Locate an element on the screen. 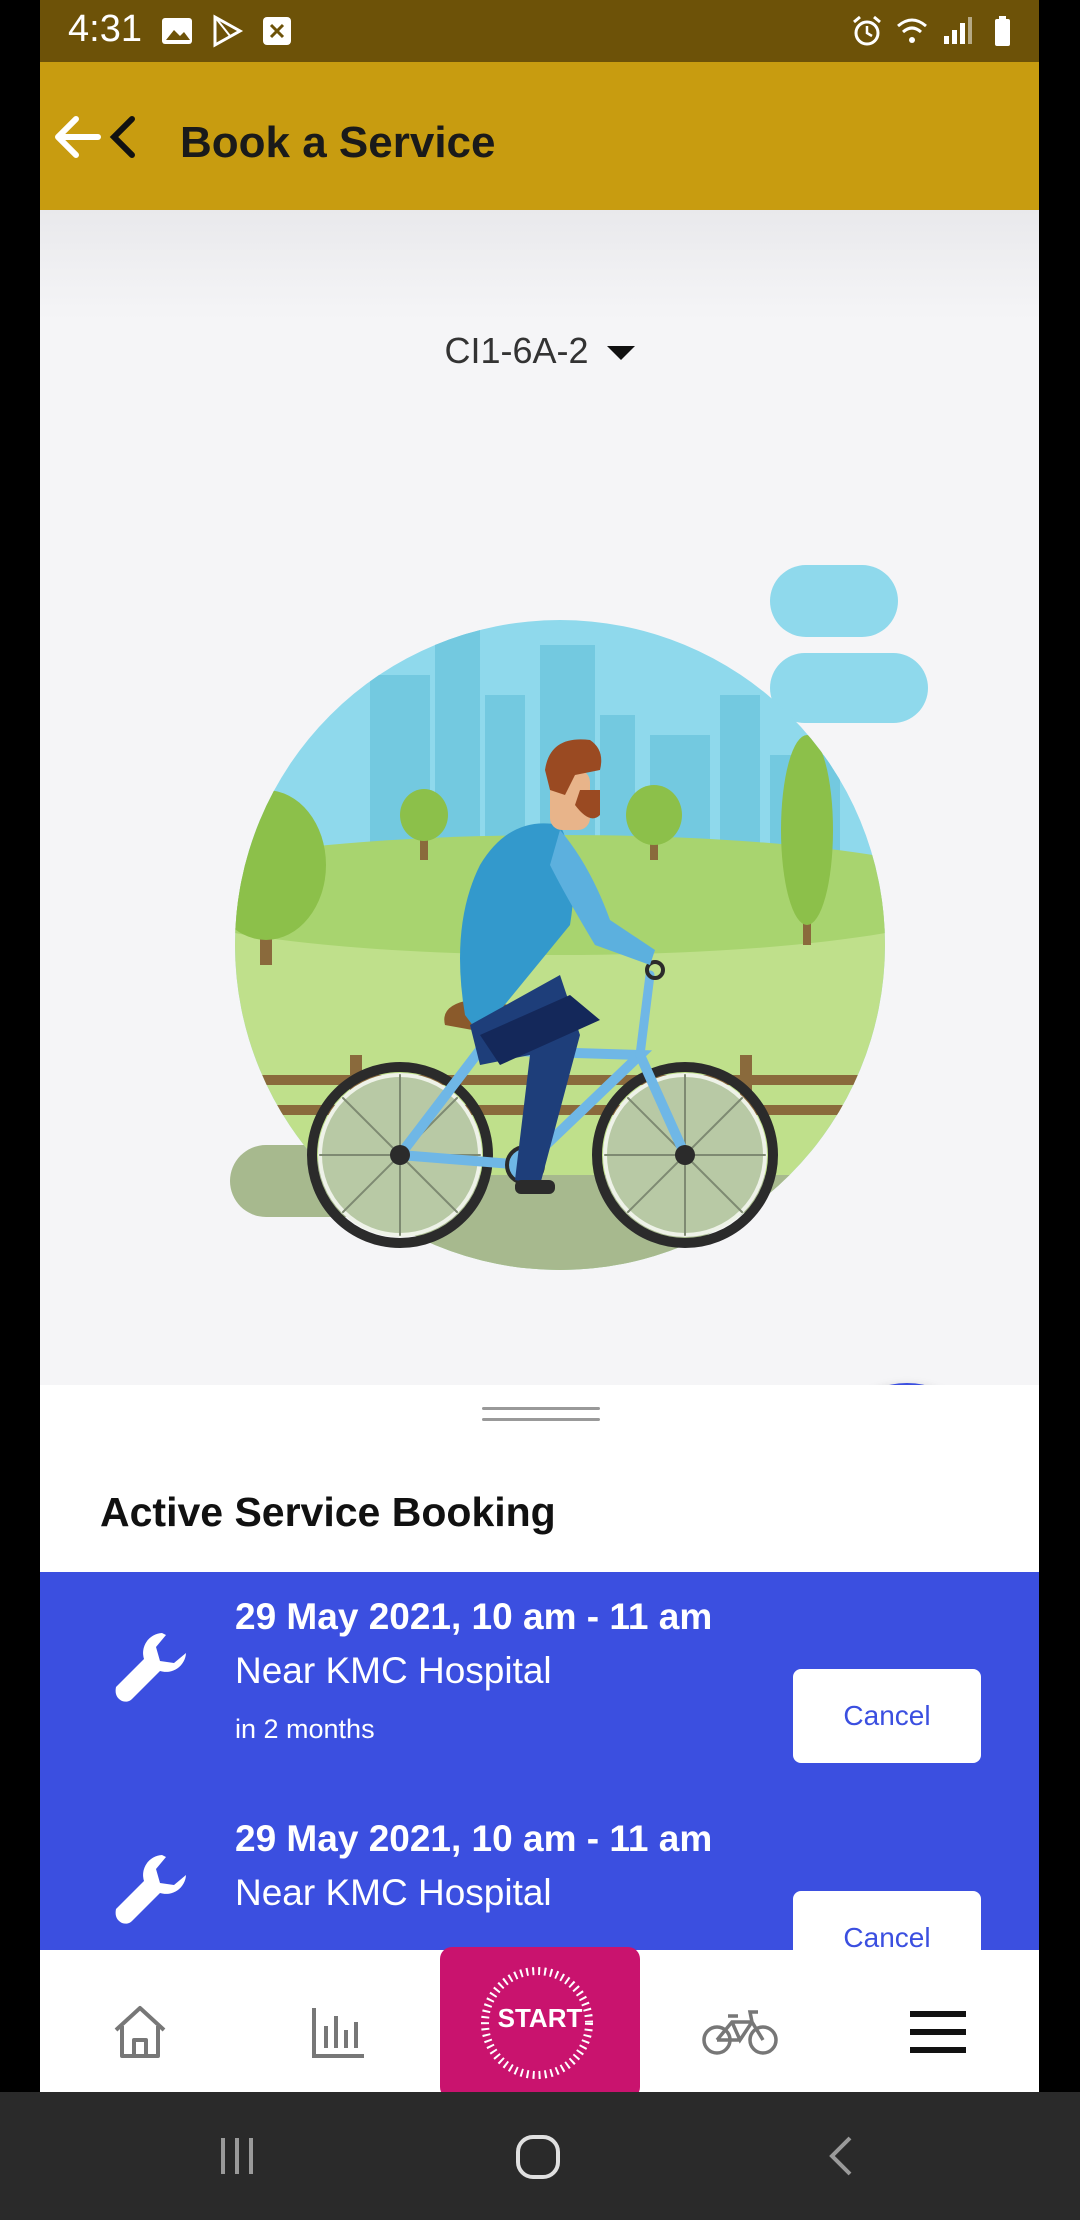 The height and width of the screenshot is (2220, 1080). vehicle-selector: CI1-6A-2 is located at coordinates (539, 351).